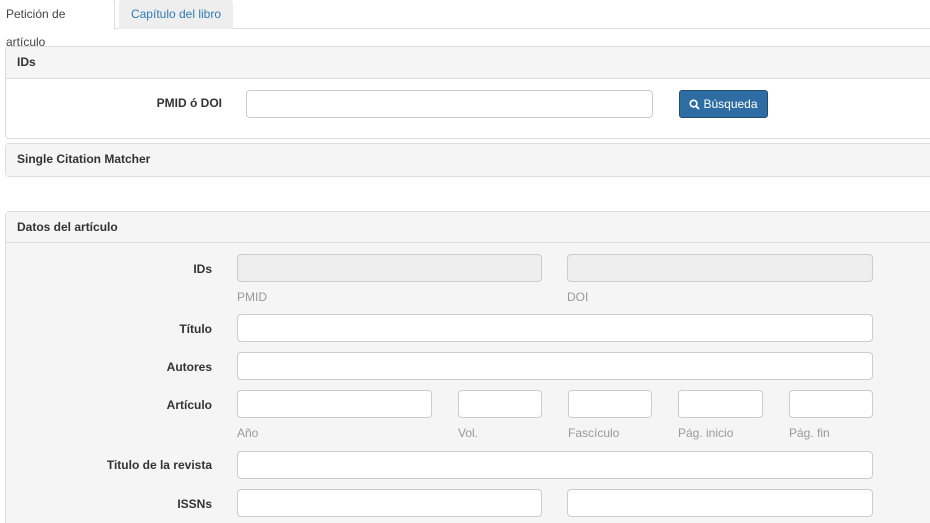  Describe the element at coordinates (578, 297) in the screenshot. I see `doi-help-text: DOI` at that location.